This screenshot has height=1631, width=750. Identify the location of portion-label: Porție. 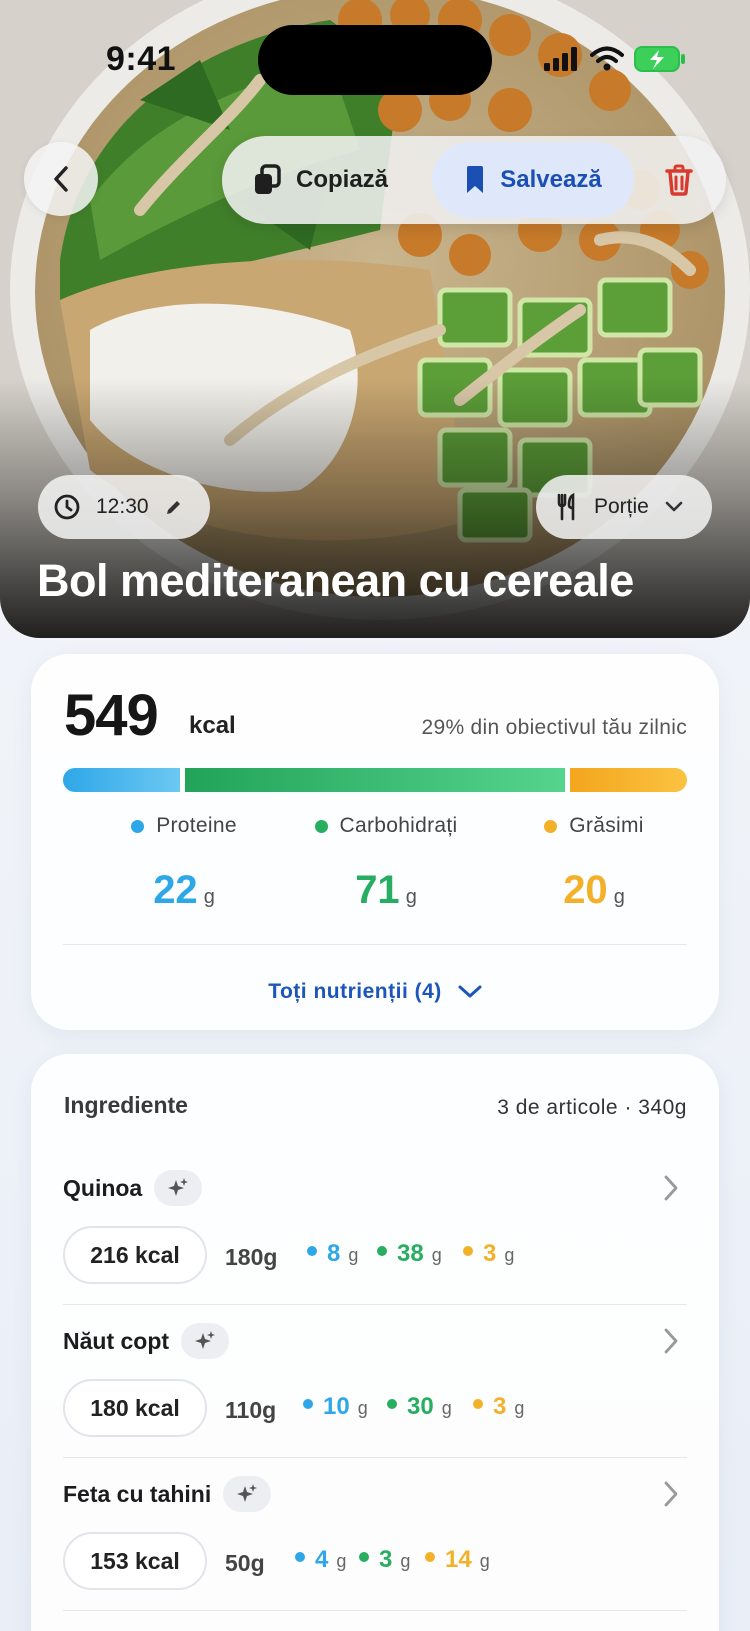
(621, 506).